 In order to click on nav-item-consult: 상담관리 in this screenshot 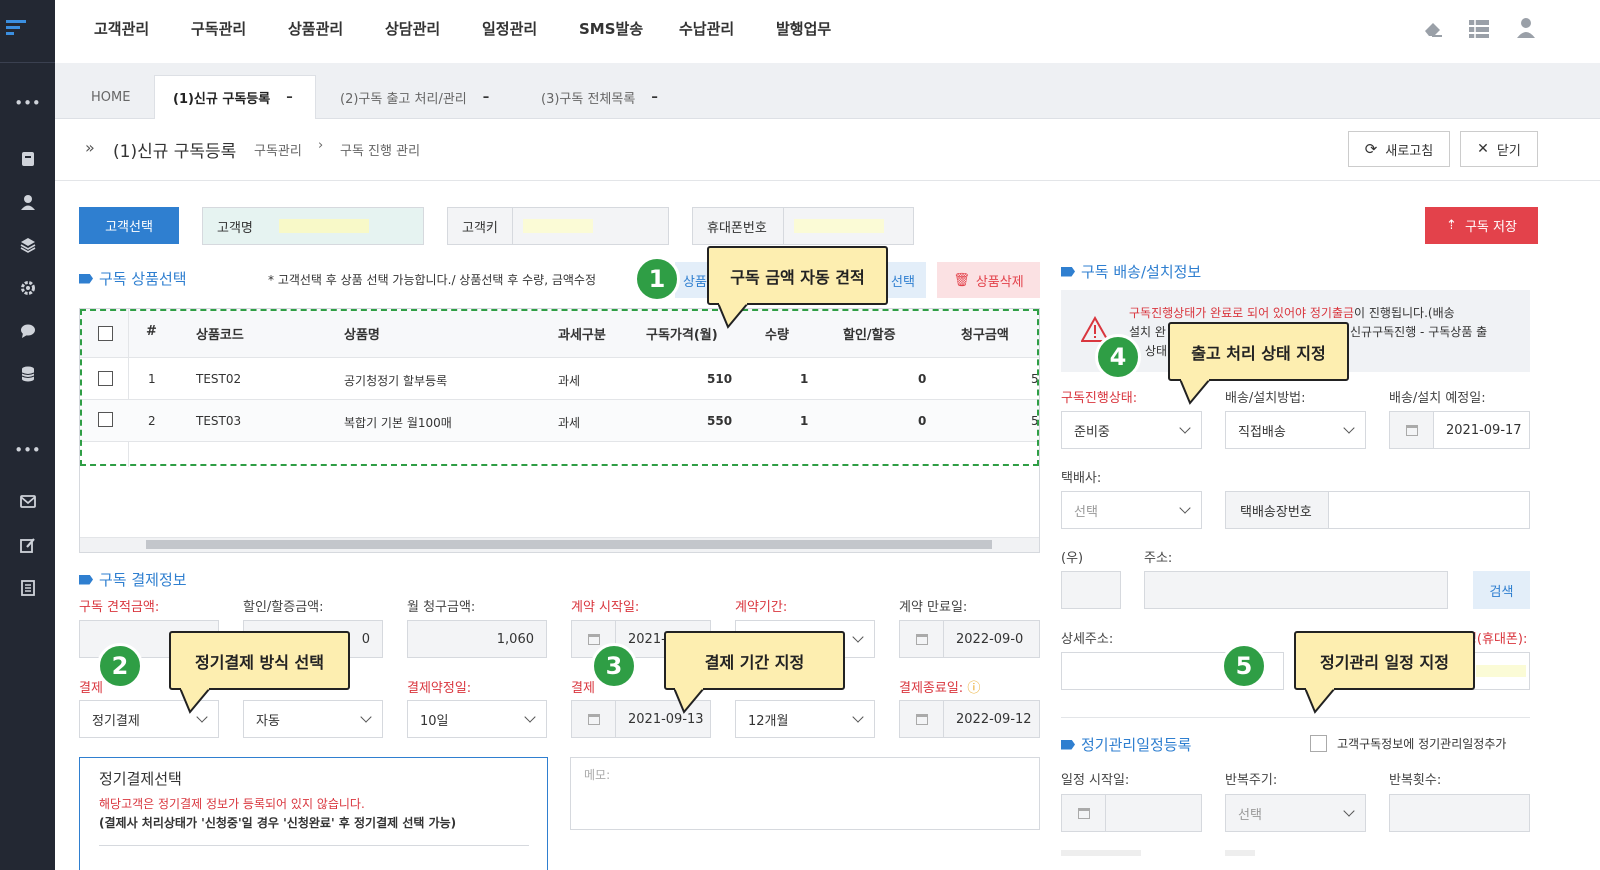, I will do `click(412, 28)`.